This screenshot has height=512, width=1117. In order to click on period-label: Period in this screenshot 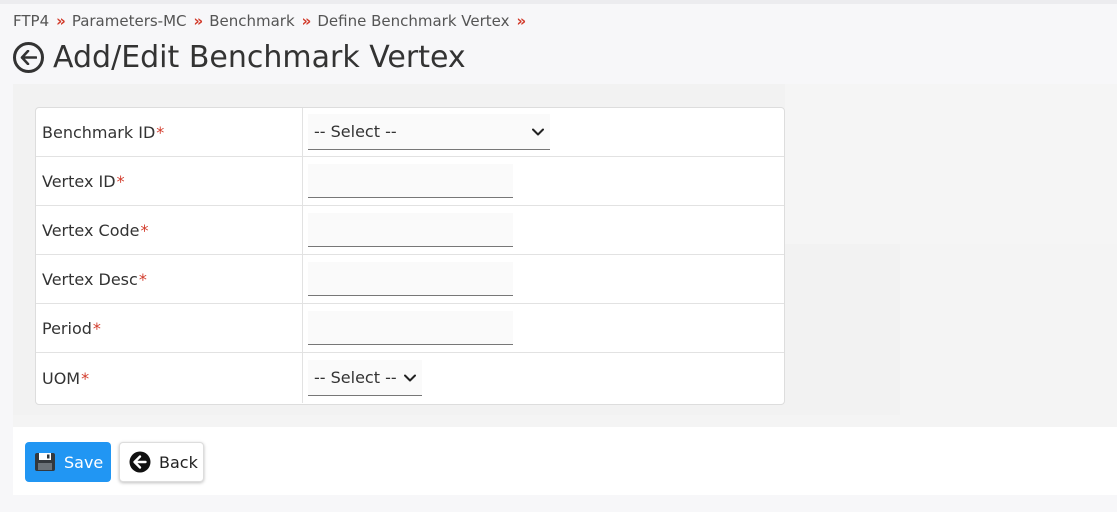, I will do `click(67, 328)`.